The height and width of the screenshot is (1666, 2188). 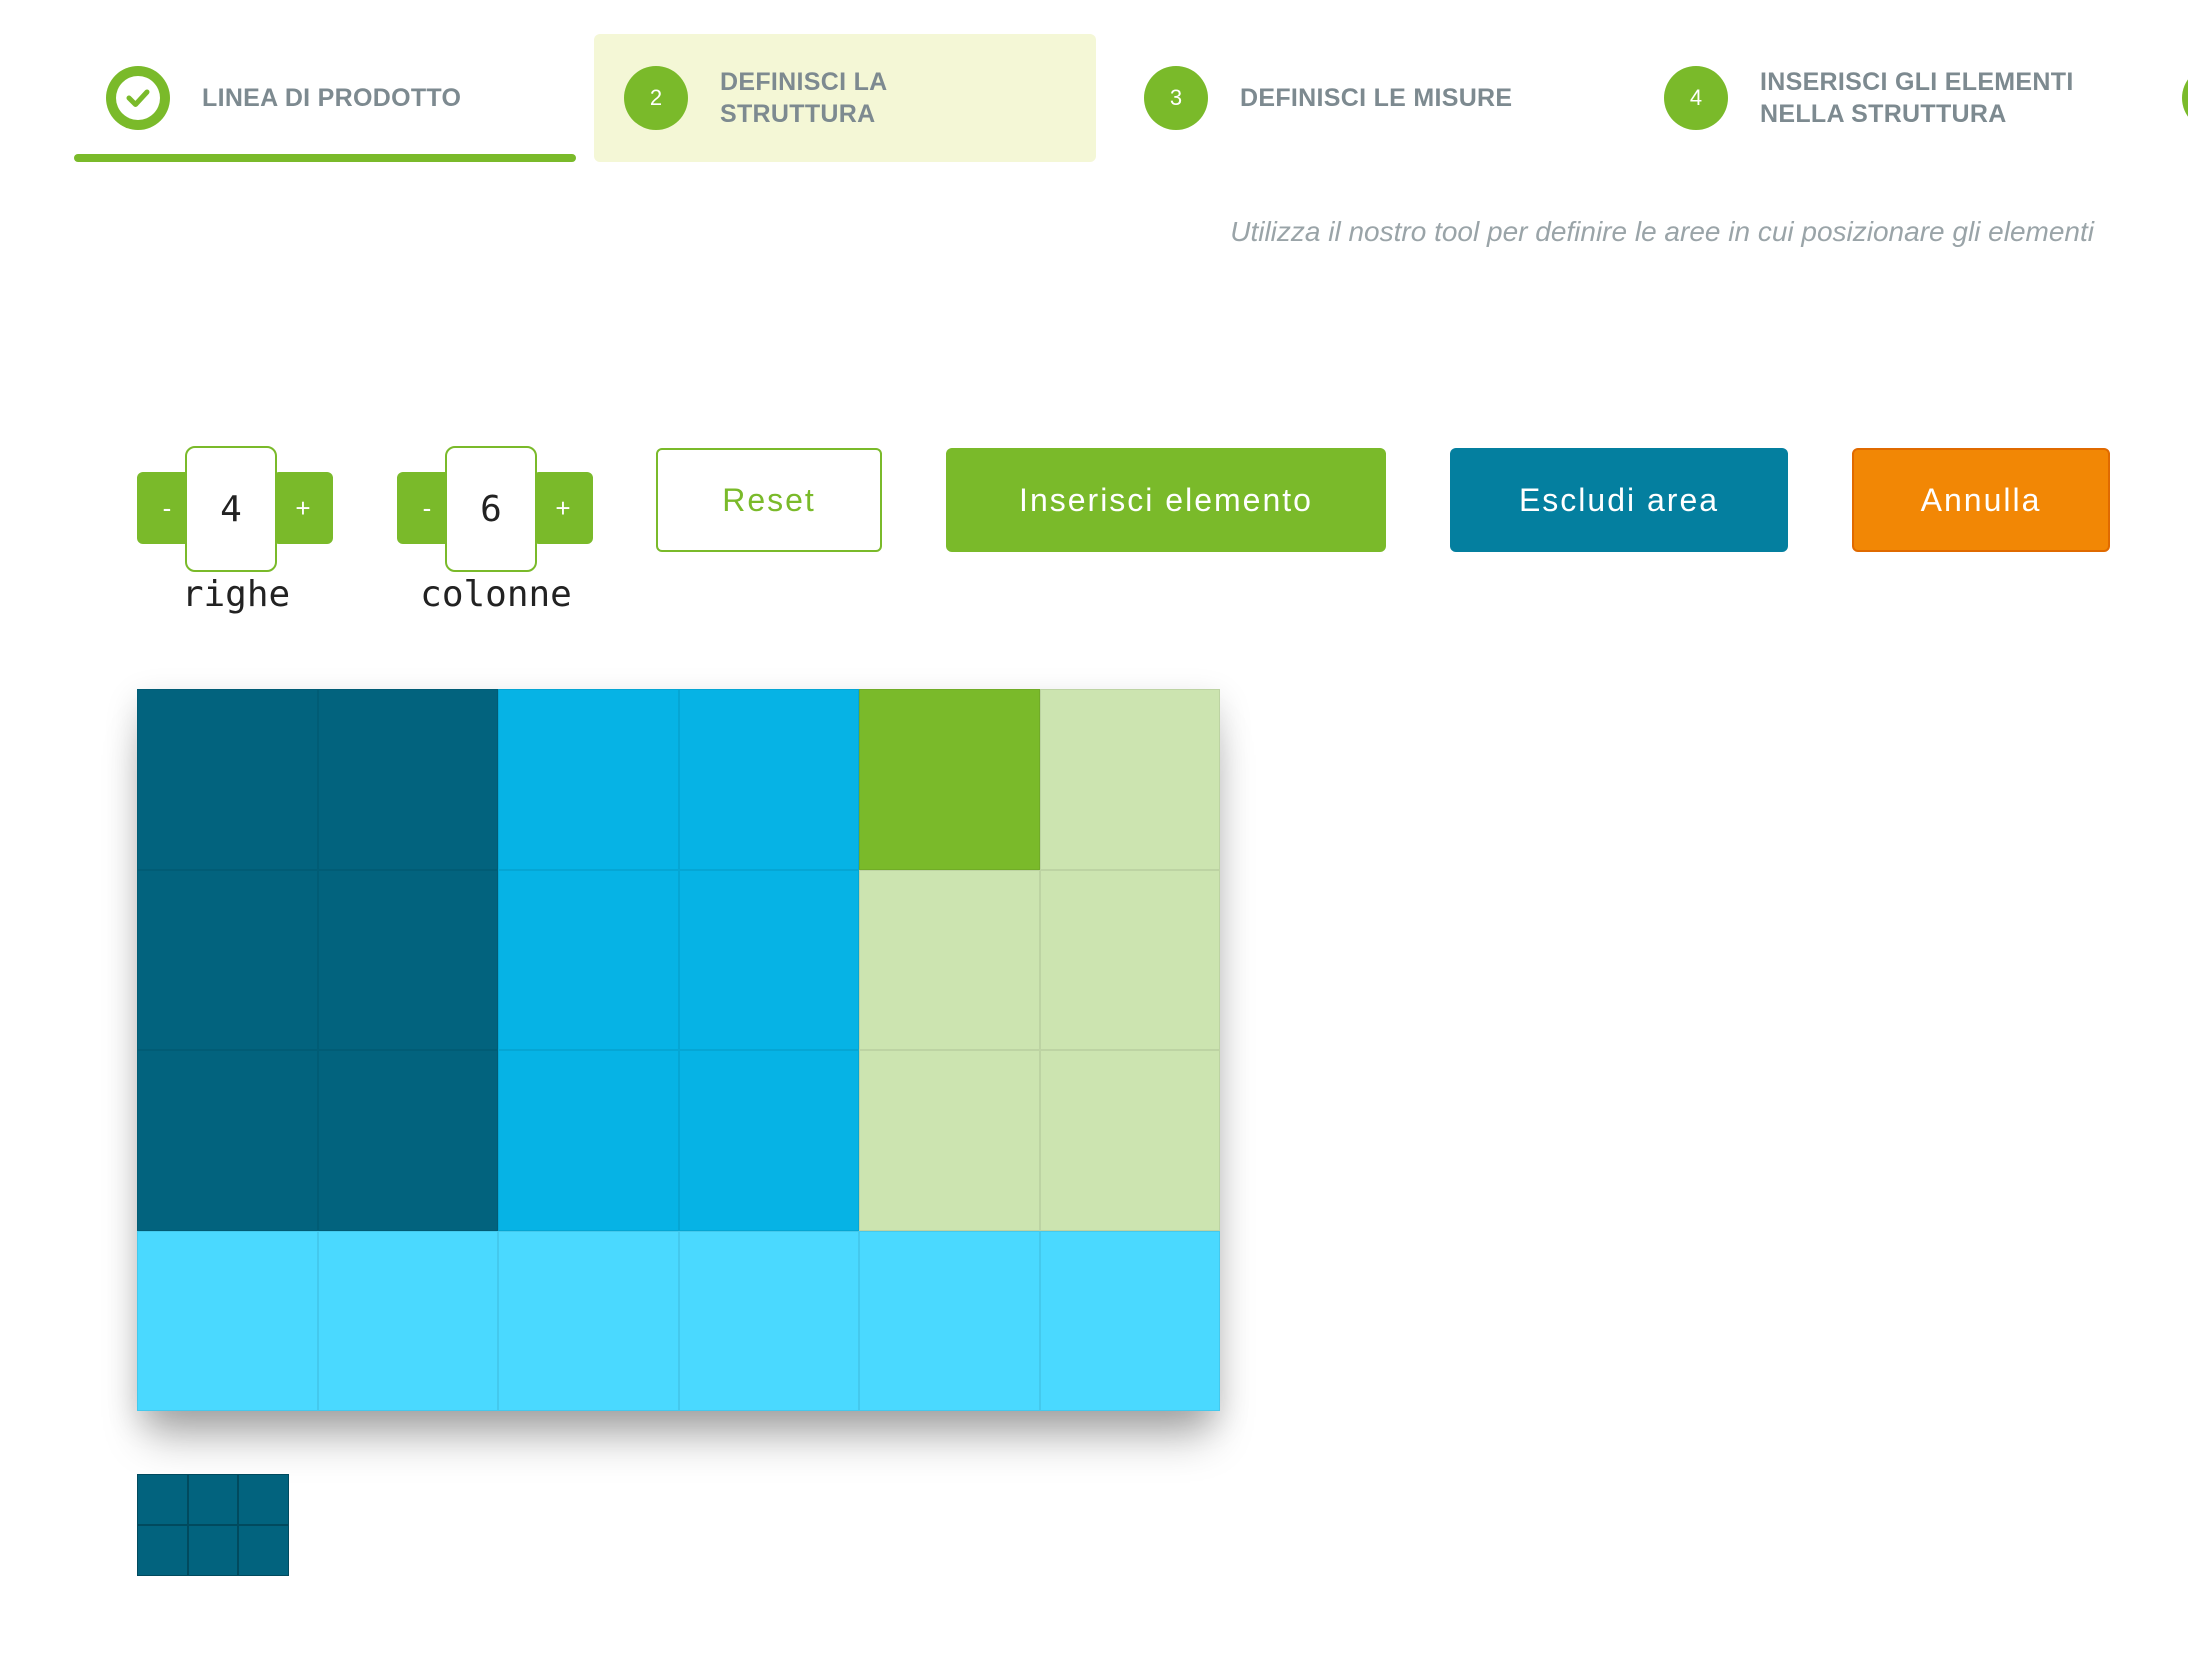 I want to click on columns-increment-button: +, so click(x=563, y=508).